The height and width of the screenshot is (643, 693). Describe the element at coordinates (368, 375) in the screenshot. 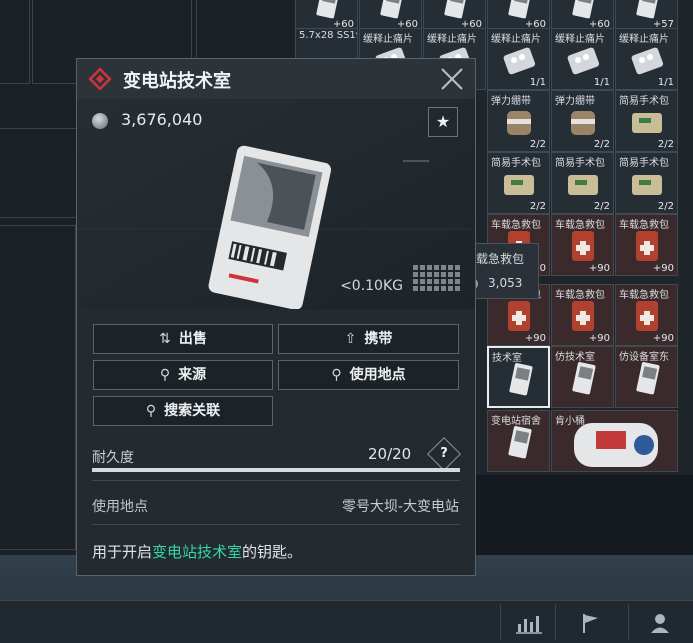

I see `use-location-button: ⚲ 使用地点` at that location.